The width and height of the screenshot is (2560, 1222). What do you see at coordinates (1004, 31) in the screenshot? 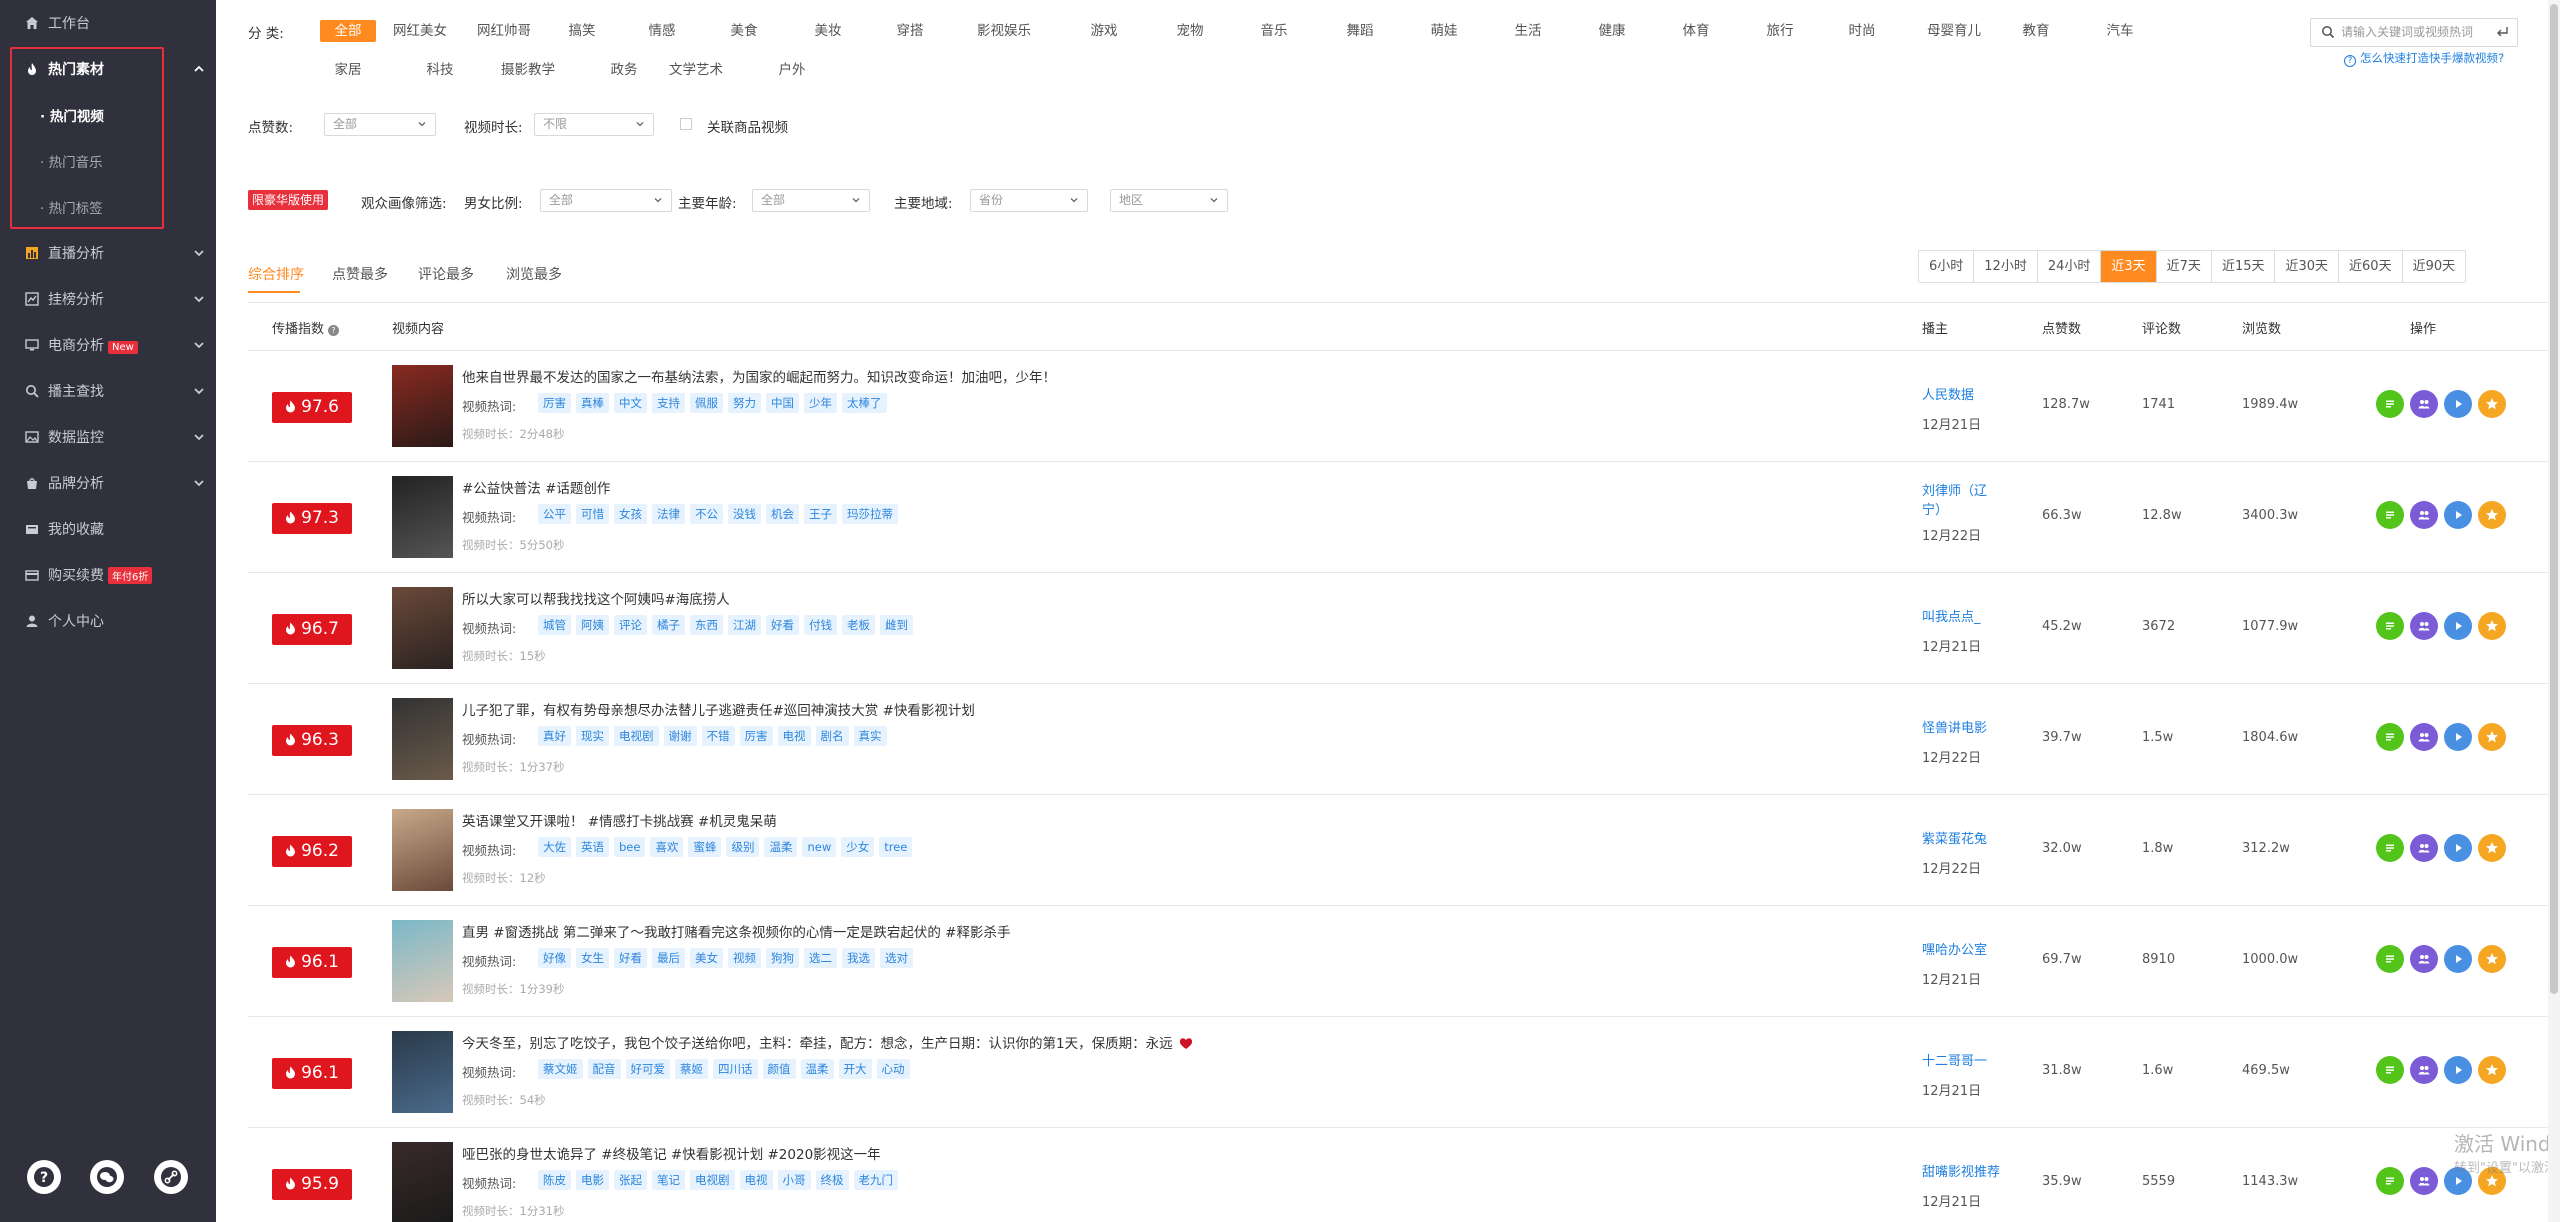
I see `category-item: 影视娱乐` at bounding box center [1004, 31].